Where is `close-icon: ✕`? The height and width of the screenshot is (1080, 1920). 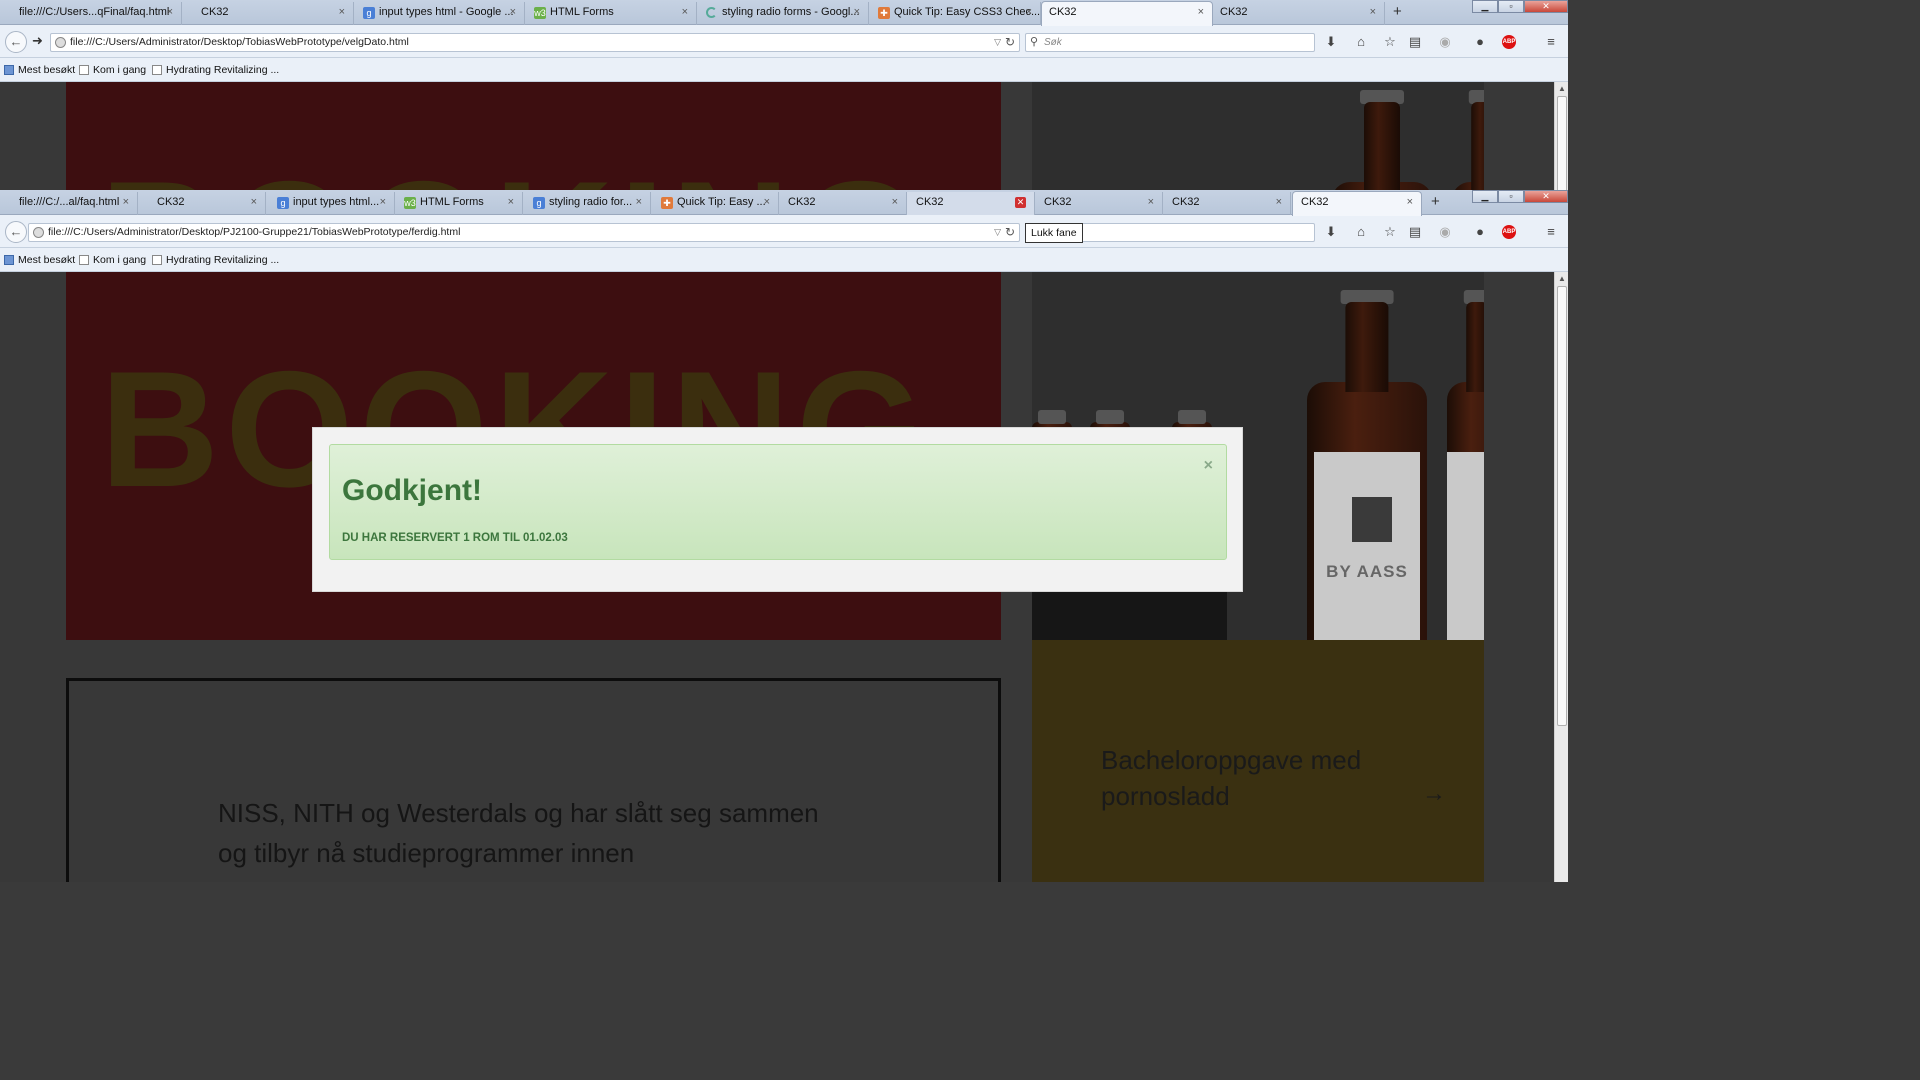 close-icon: ✕ is located at coordinates (1020, 202).